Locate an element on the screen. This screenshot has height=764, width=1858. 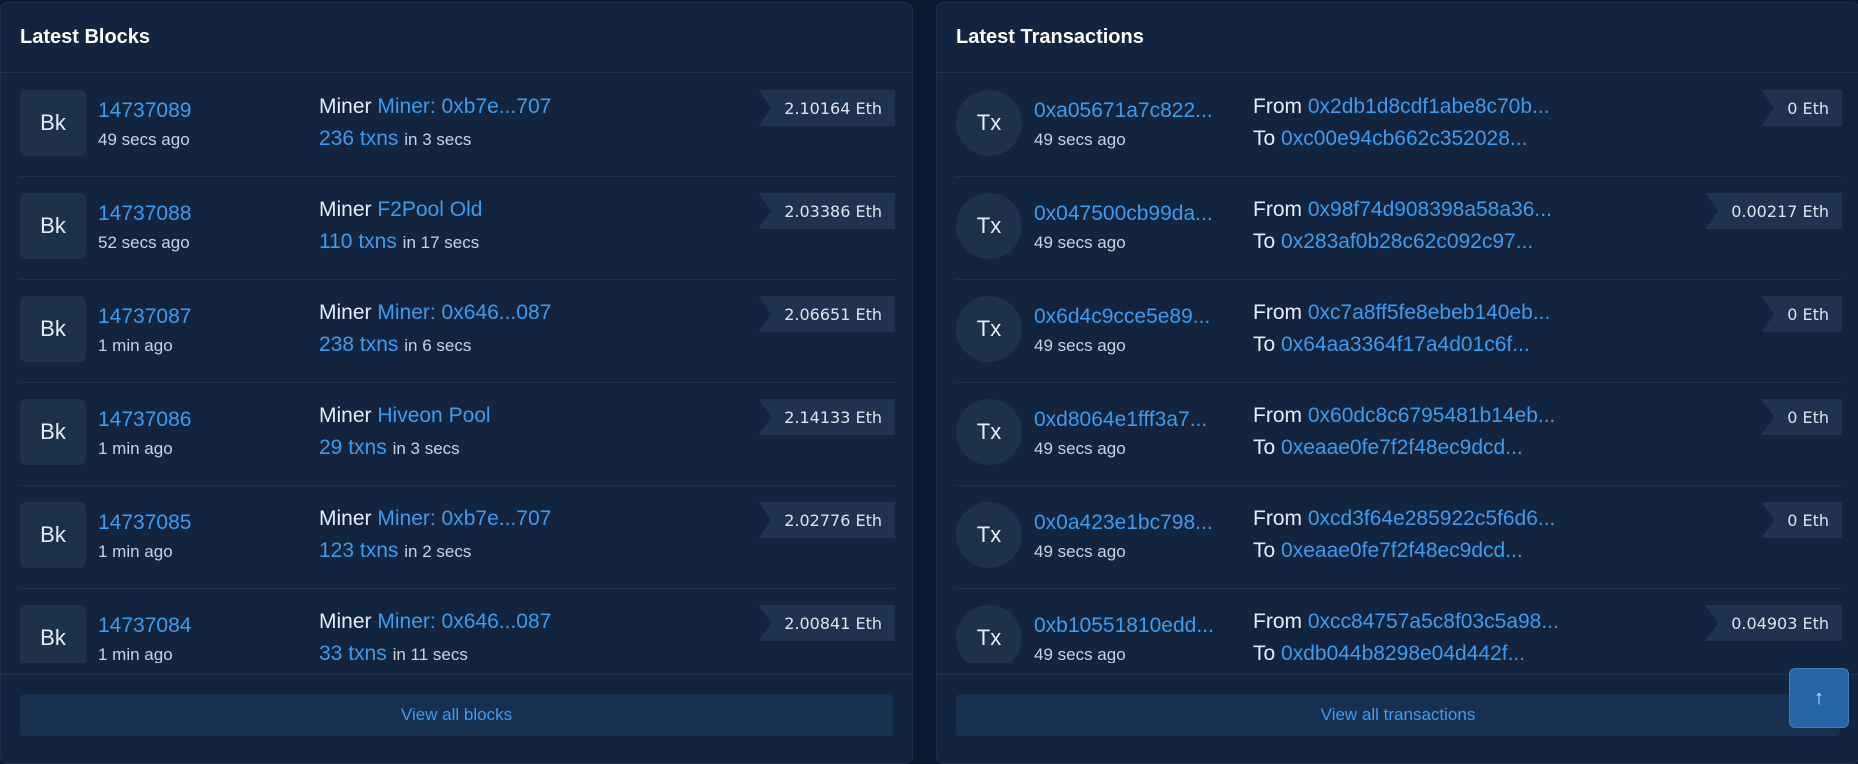
latest-blocks-header: Latest Blocks is located at coordinates (456, 38).